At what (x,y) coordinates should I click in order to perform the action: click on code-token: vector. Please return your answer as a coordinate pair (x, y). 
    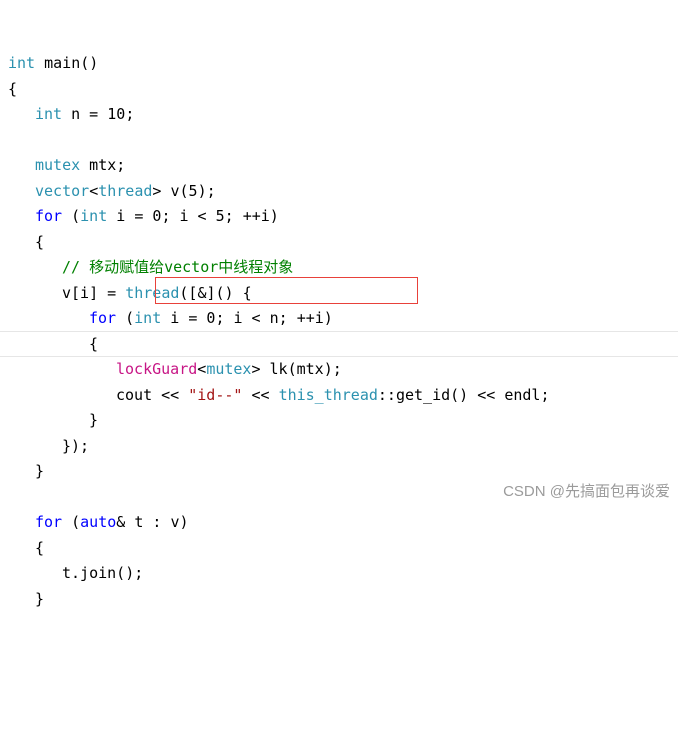
    Looking at the image, I should click on (62, 190).